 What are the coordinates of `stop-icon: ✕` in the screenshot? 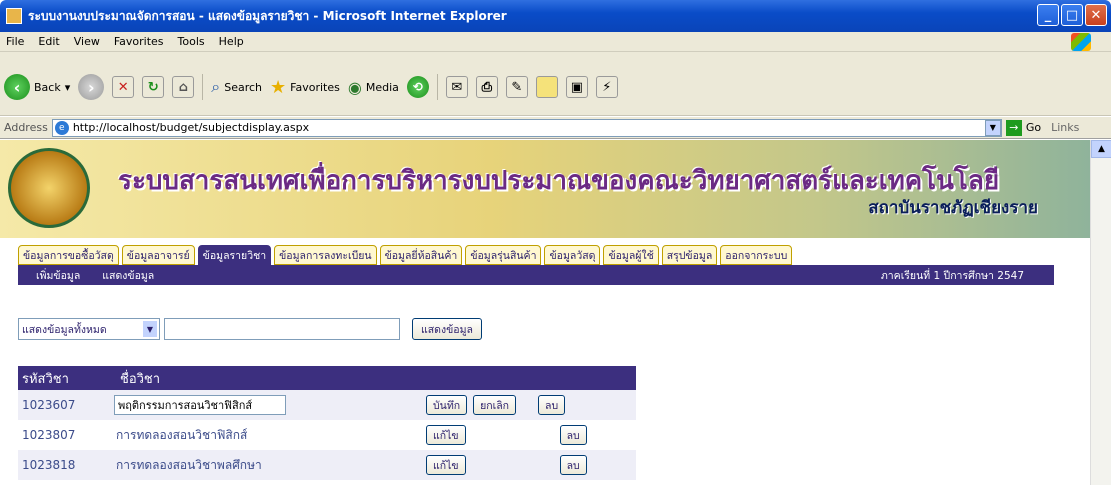 It's located at (123, 87).